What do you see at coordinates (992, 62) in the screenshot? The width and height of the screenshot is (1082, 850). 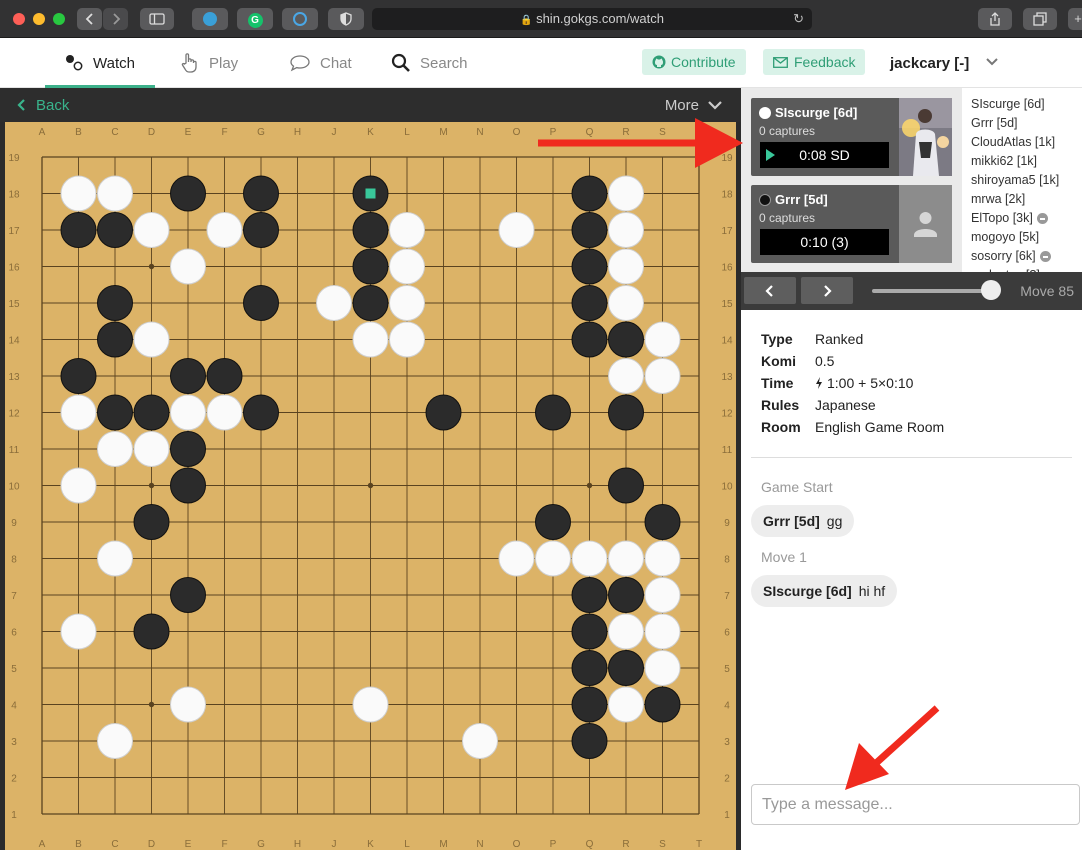 I see `chevron-down-icon` at bounding box center [992, 62].